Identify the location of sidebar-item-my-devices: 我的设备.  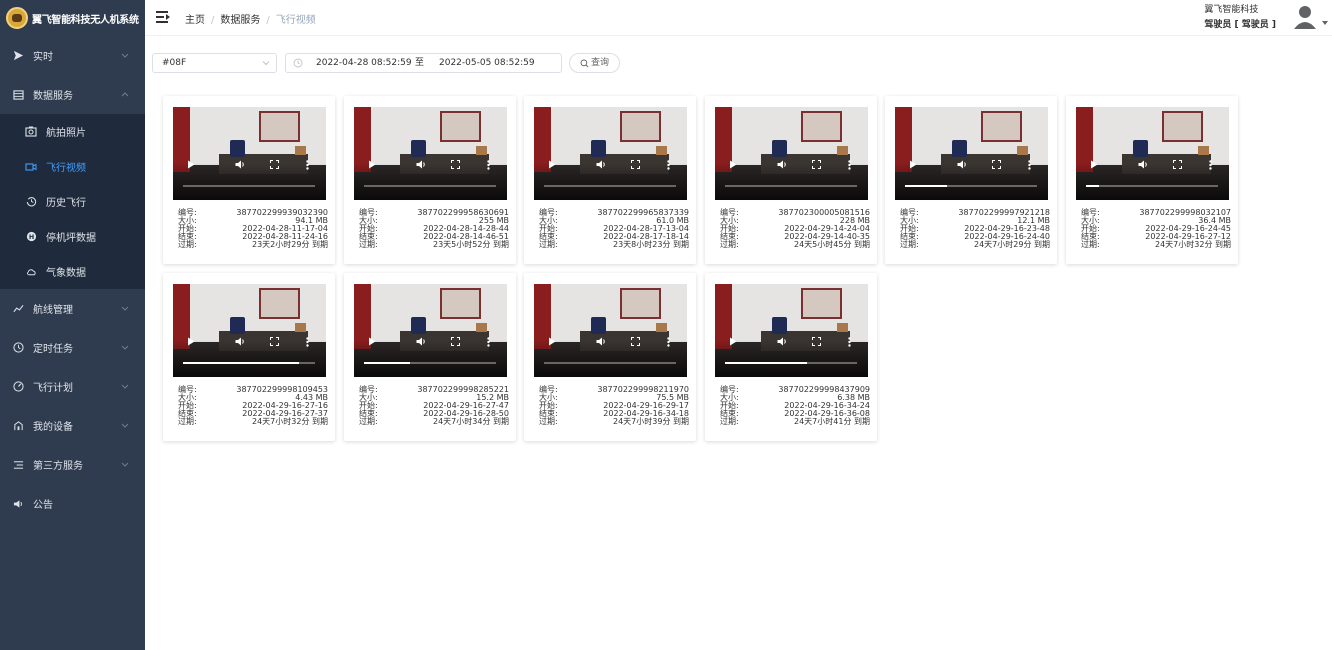
(72, 425).